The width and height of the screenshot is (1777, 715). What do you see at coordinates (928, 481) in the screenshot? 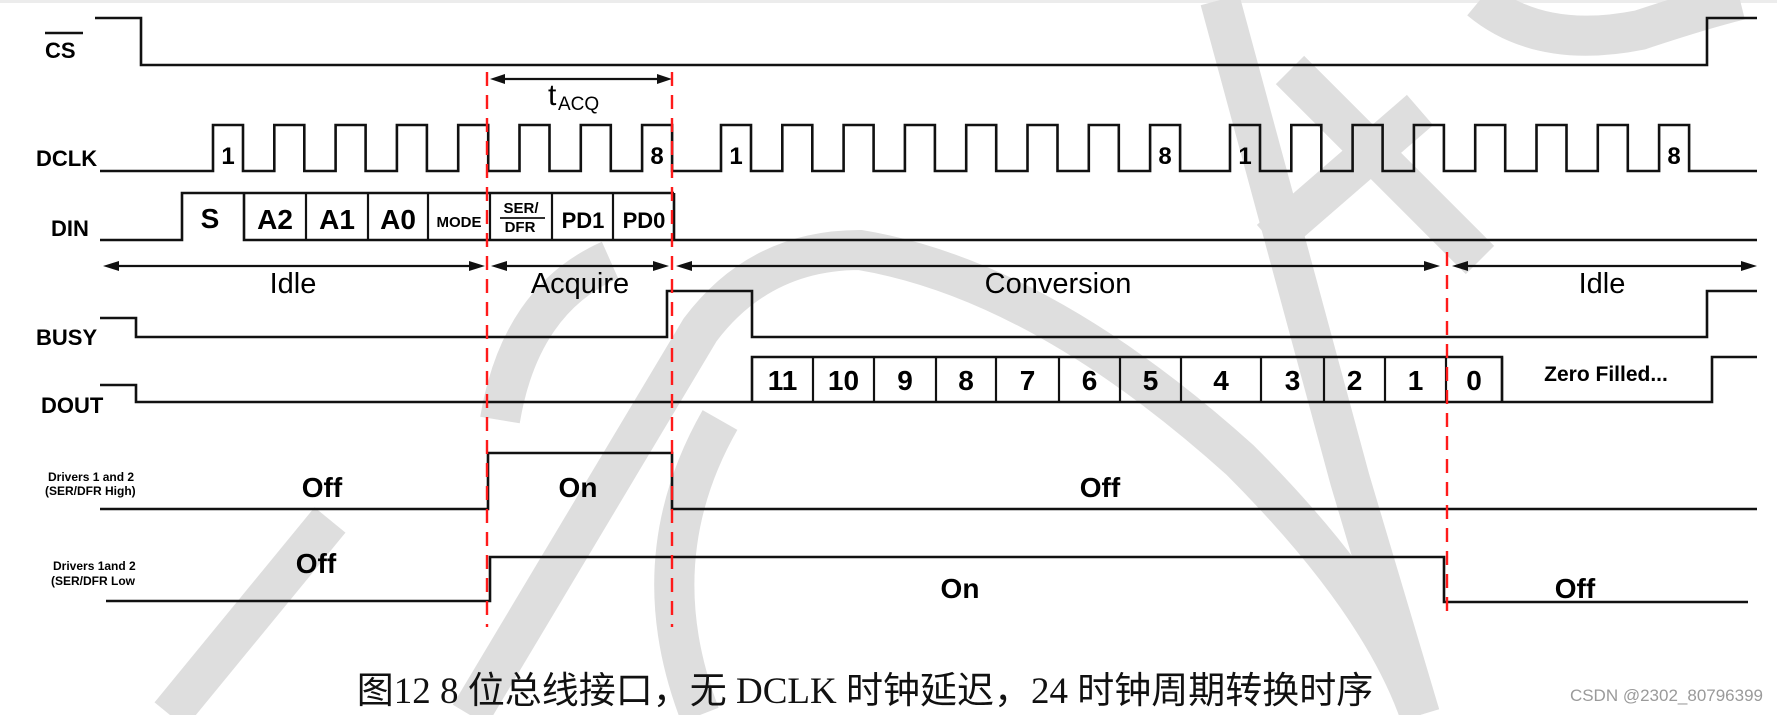
I see `drivers-high-waveform` at bounding box center [928, 481].